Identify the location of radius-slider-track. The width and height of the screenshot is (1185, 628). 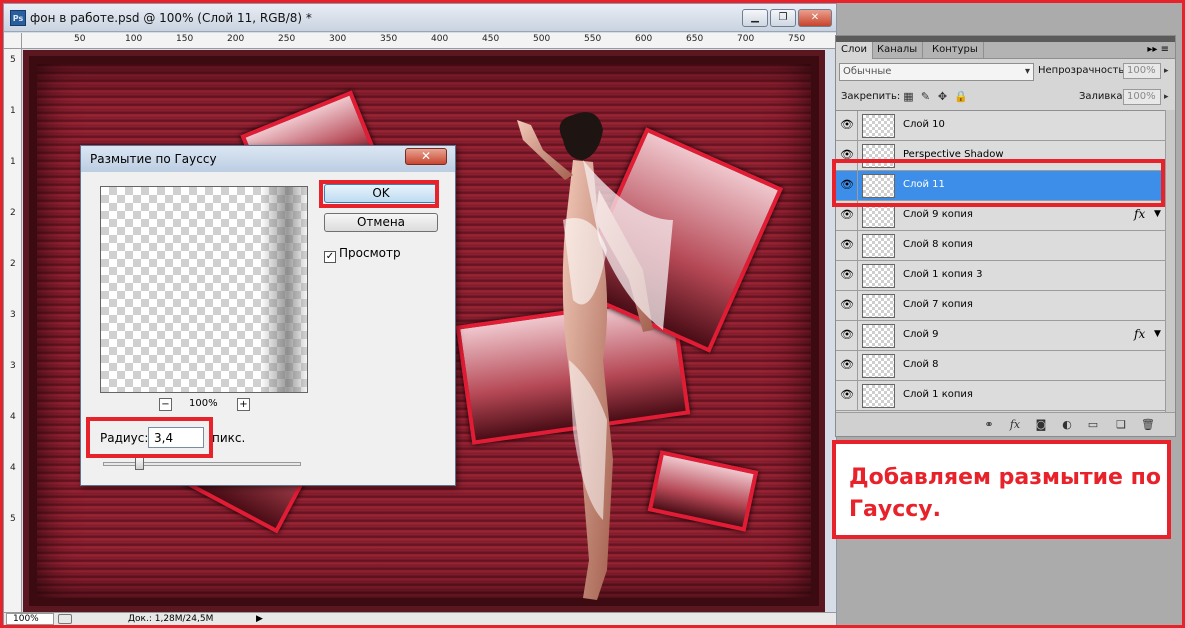
(202, 464).